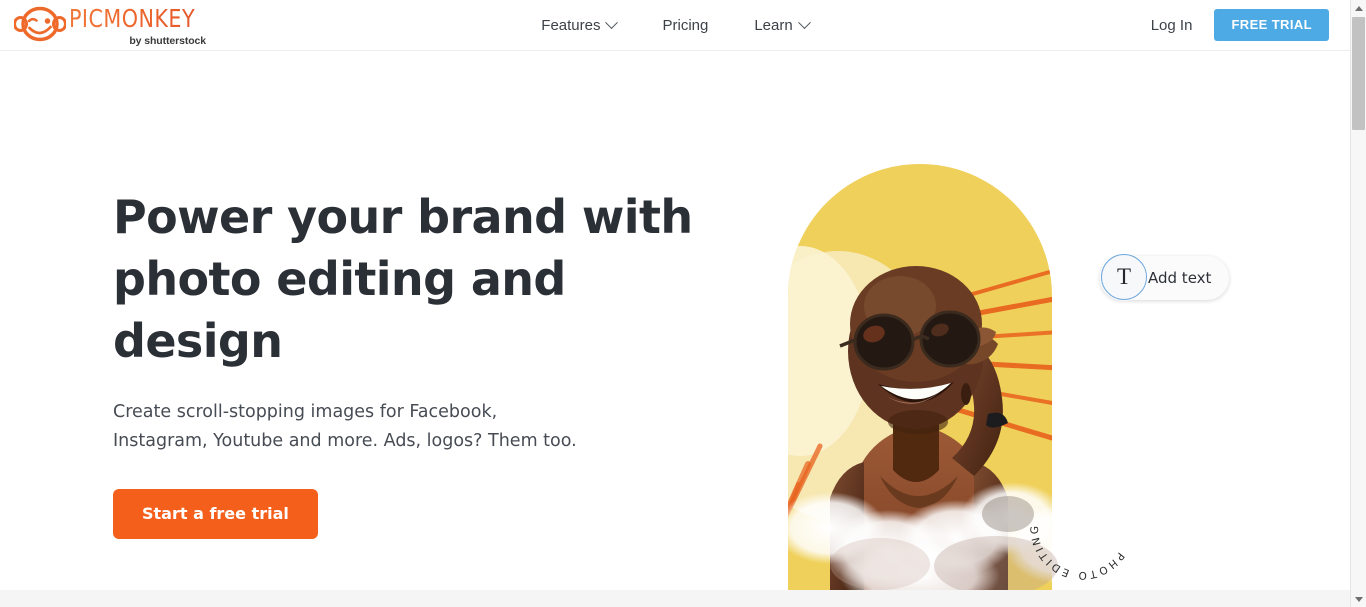  What do you see at coordinates (1358, 303) in the screenshot?
I see `vertical-scrollbar` at bounding box center [1358, 303].